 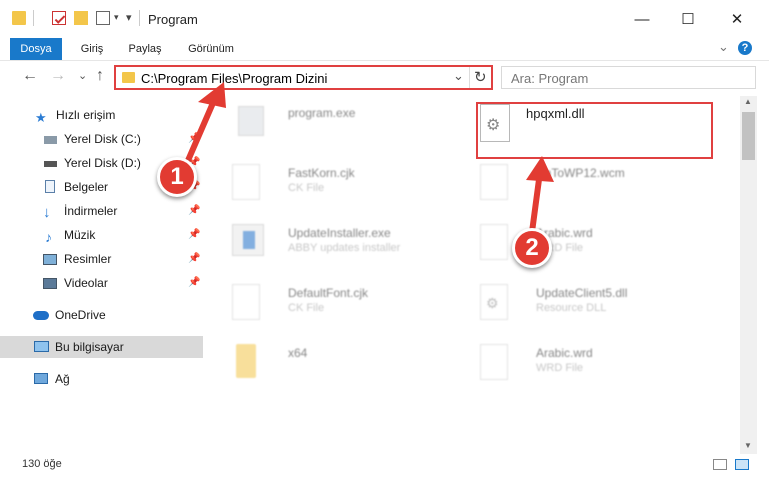 What do you see at coordinates (532, 248) in the screenshot?
I see `callout-2: 2` at bounding box center [532, 248].